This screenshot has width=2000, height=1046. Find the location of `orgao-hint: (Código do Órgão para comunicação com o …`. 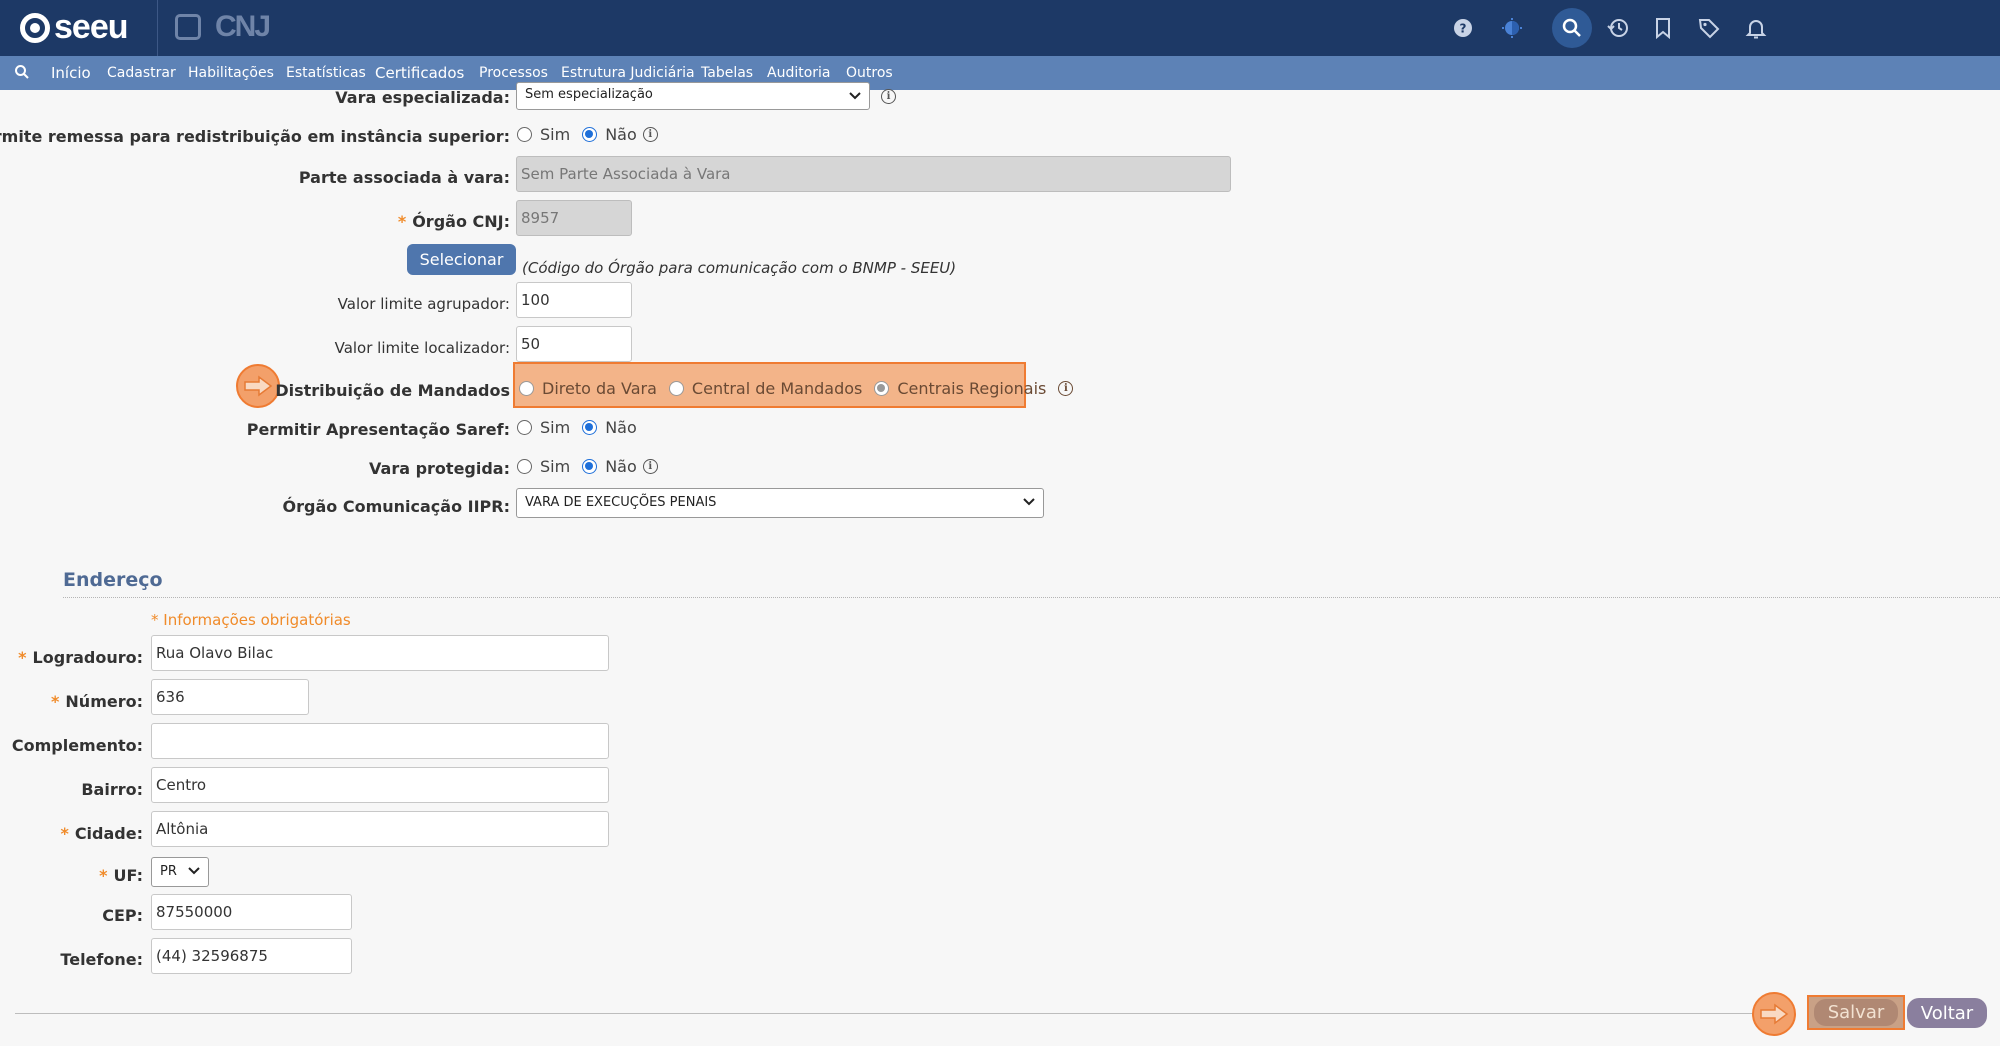

orgao-hint: (Código do Órgão para comunicação com o … is located at coordinates (739, 268).